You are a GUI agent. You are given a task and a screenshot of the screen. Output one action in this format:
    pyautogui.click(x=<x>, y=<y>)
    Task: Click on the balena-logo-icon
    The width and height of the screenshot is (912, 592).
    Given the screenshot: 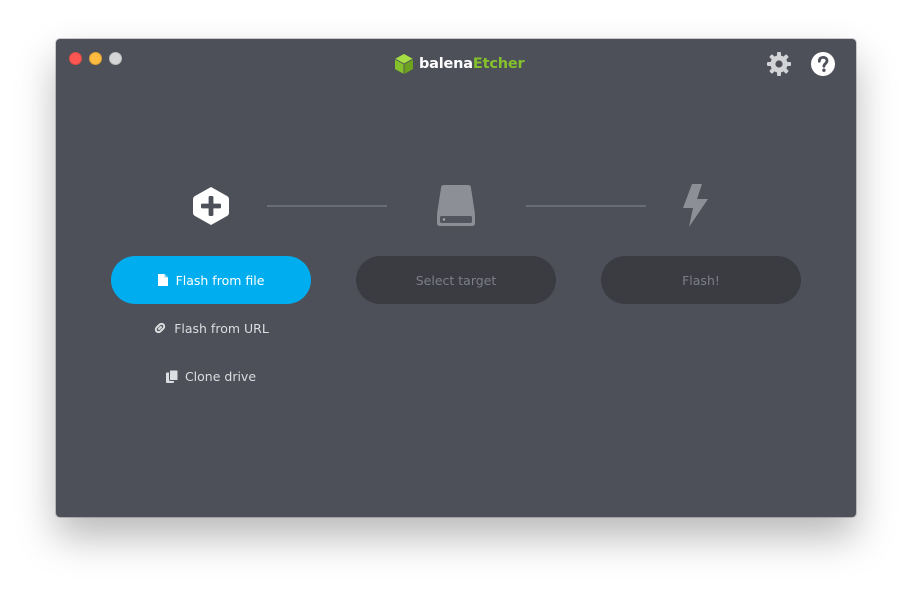 What is the action you would take?
    pyautogui.click(x=404, y=64)
    